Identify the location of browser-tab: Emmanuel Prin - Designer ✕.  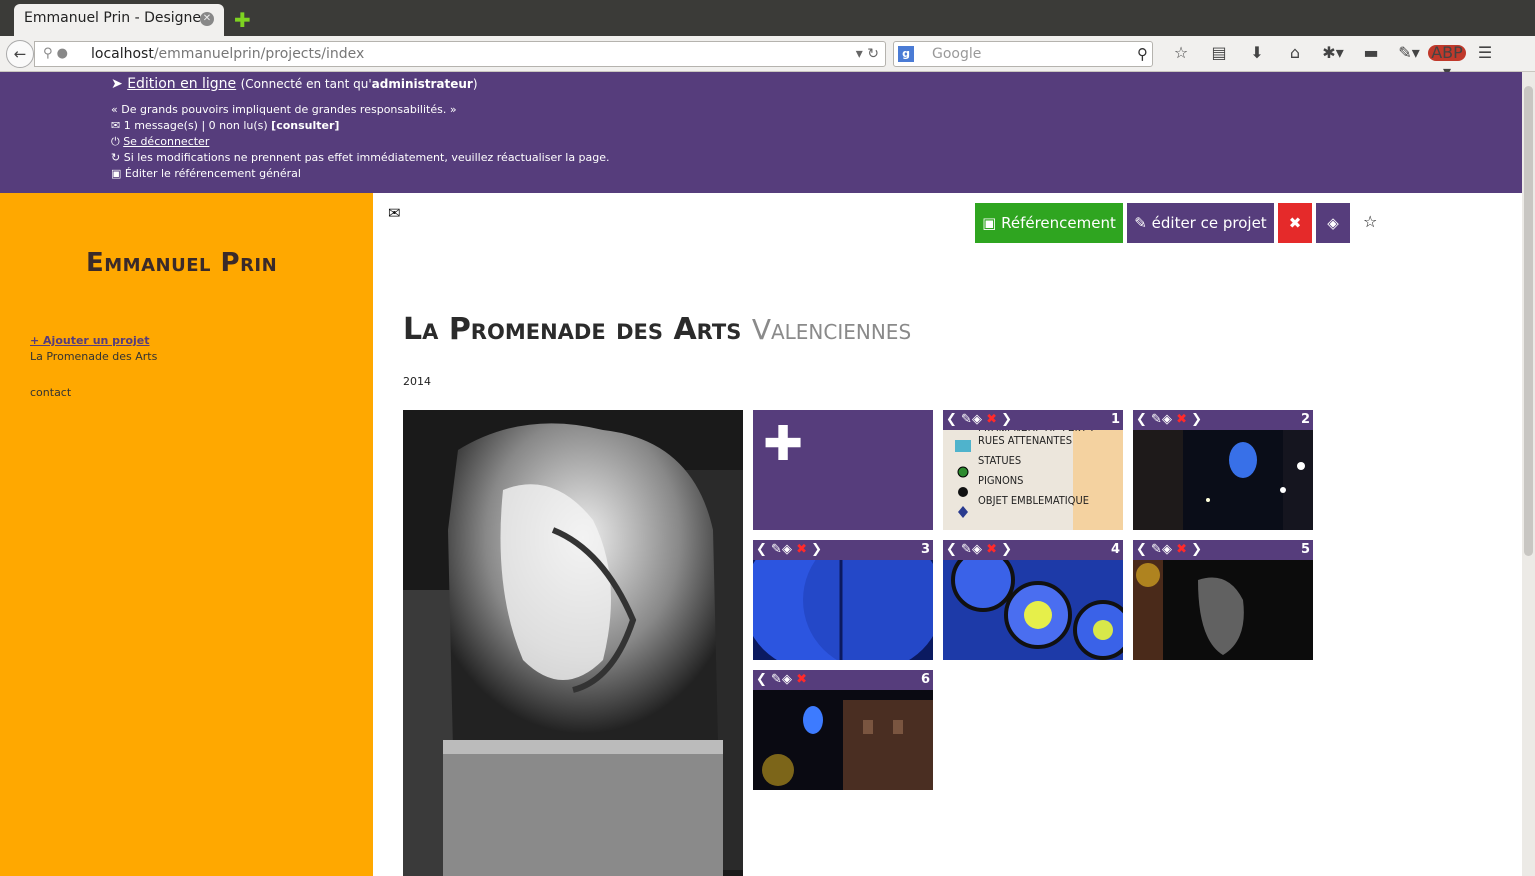
(119, 20).